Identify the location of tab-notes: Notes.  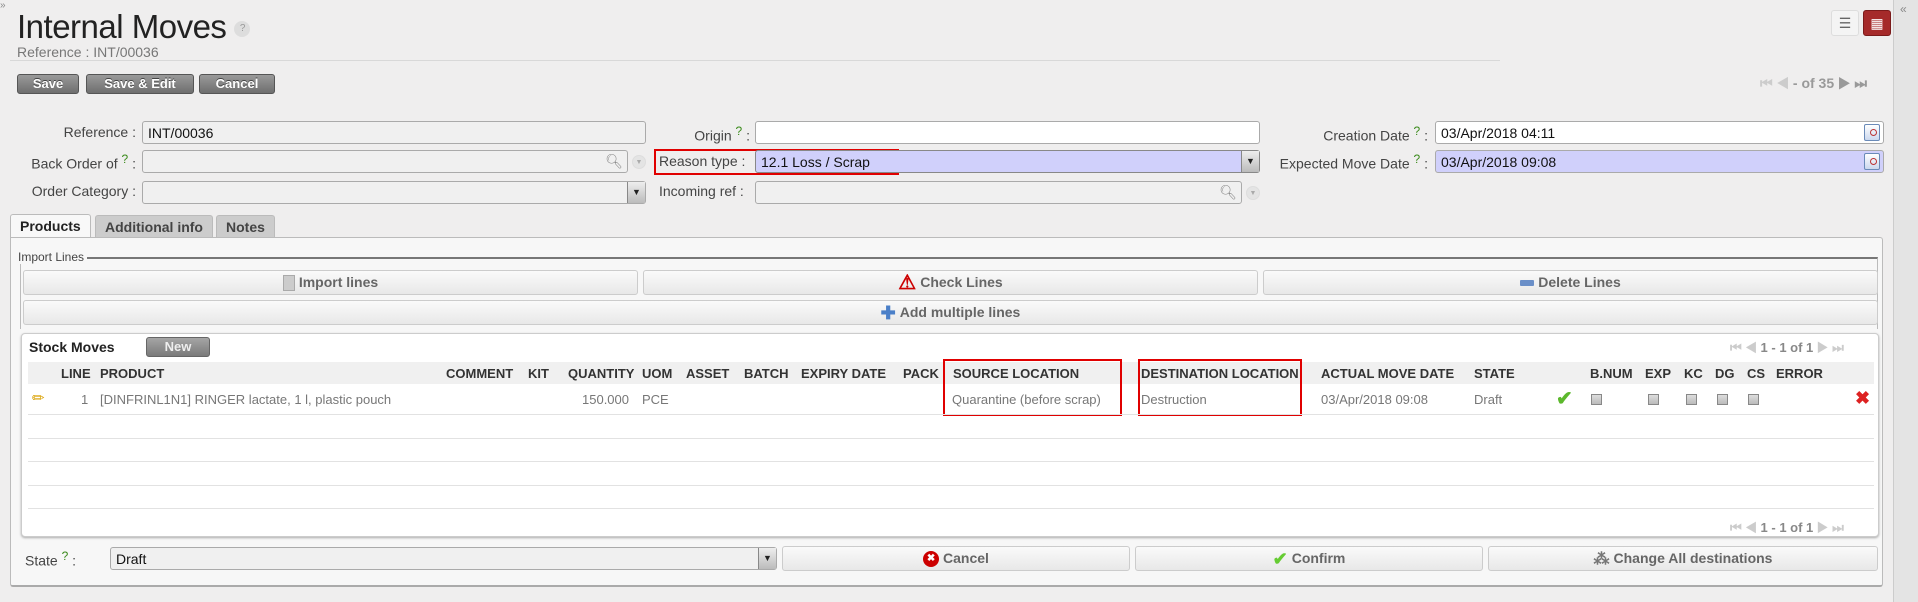
(245, 226).